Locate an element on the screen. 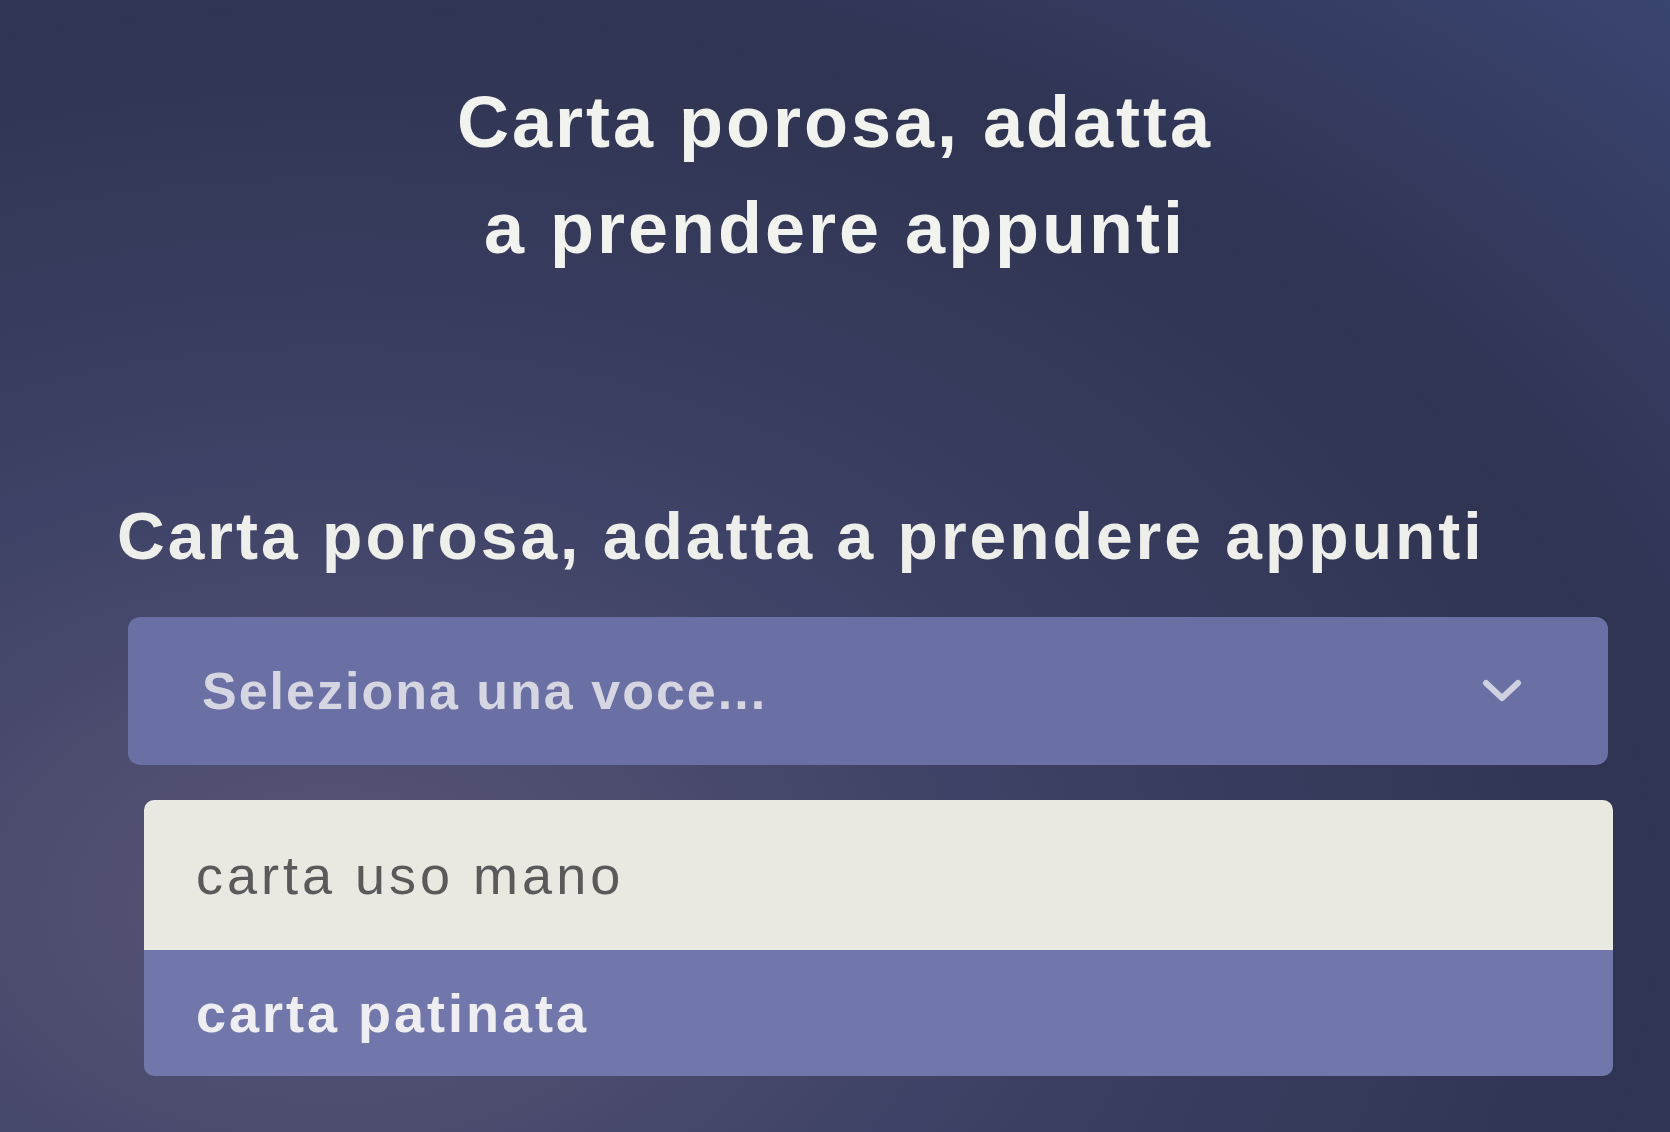 The image size is (1670, 1132). chevron-down-icon is located at coordinates (1502, 691).